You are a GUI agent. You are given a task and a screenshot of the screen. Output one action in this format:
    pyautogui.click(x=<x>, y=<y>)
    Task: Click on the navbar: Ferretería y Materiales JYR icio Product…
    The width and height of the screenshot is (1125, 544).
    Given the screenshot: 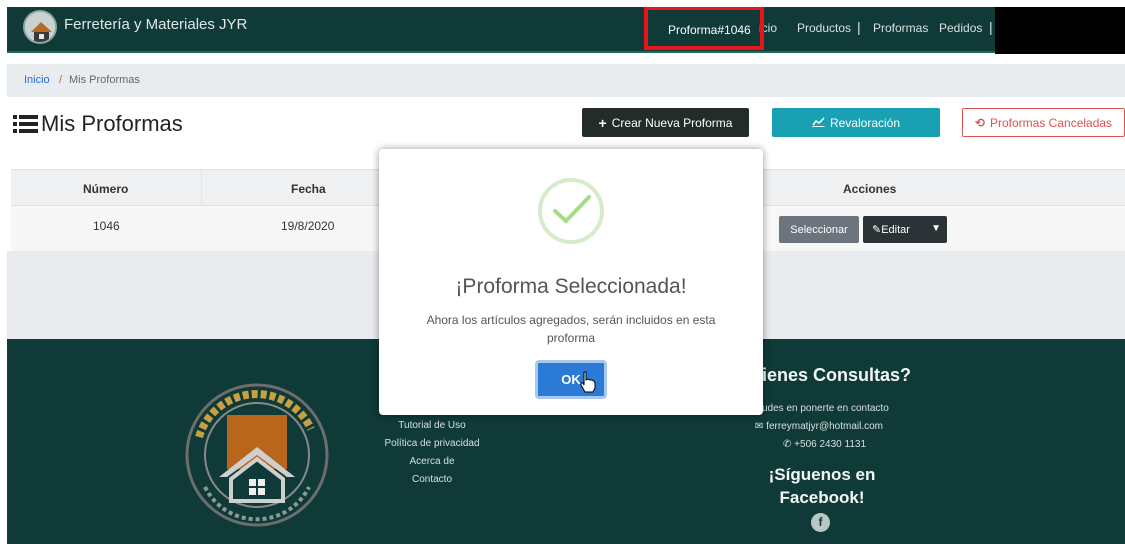 What is the action you would take?
    pyautogui.click(x=566, y=30)
    